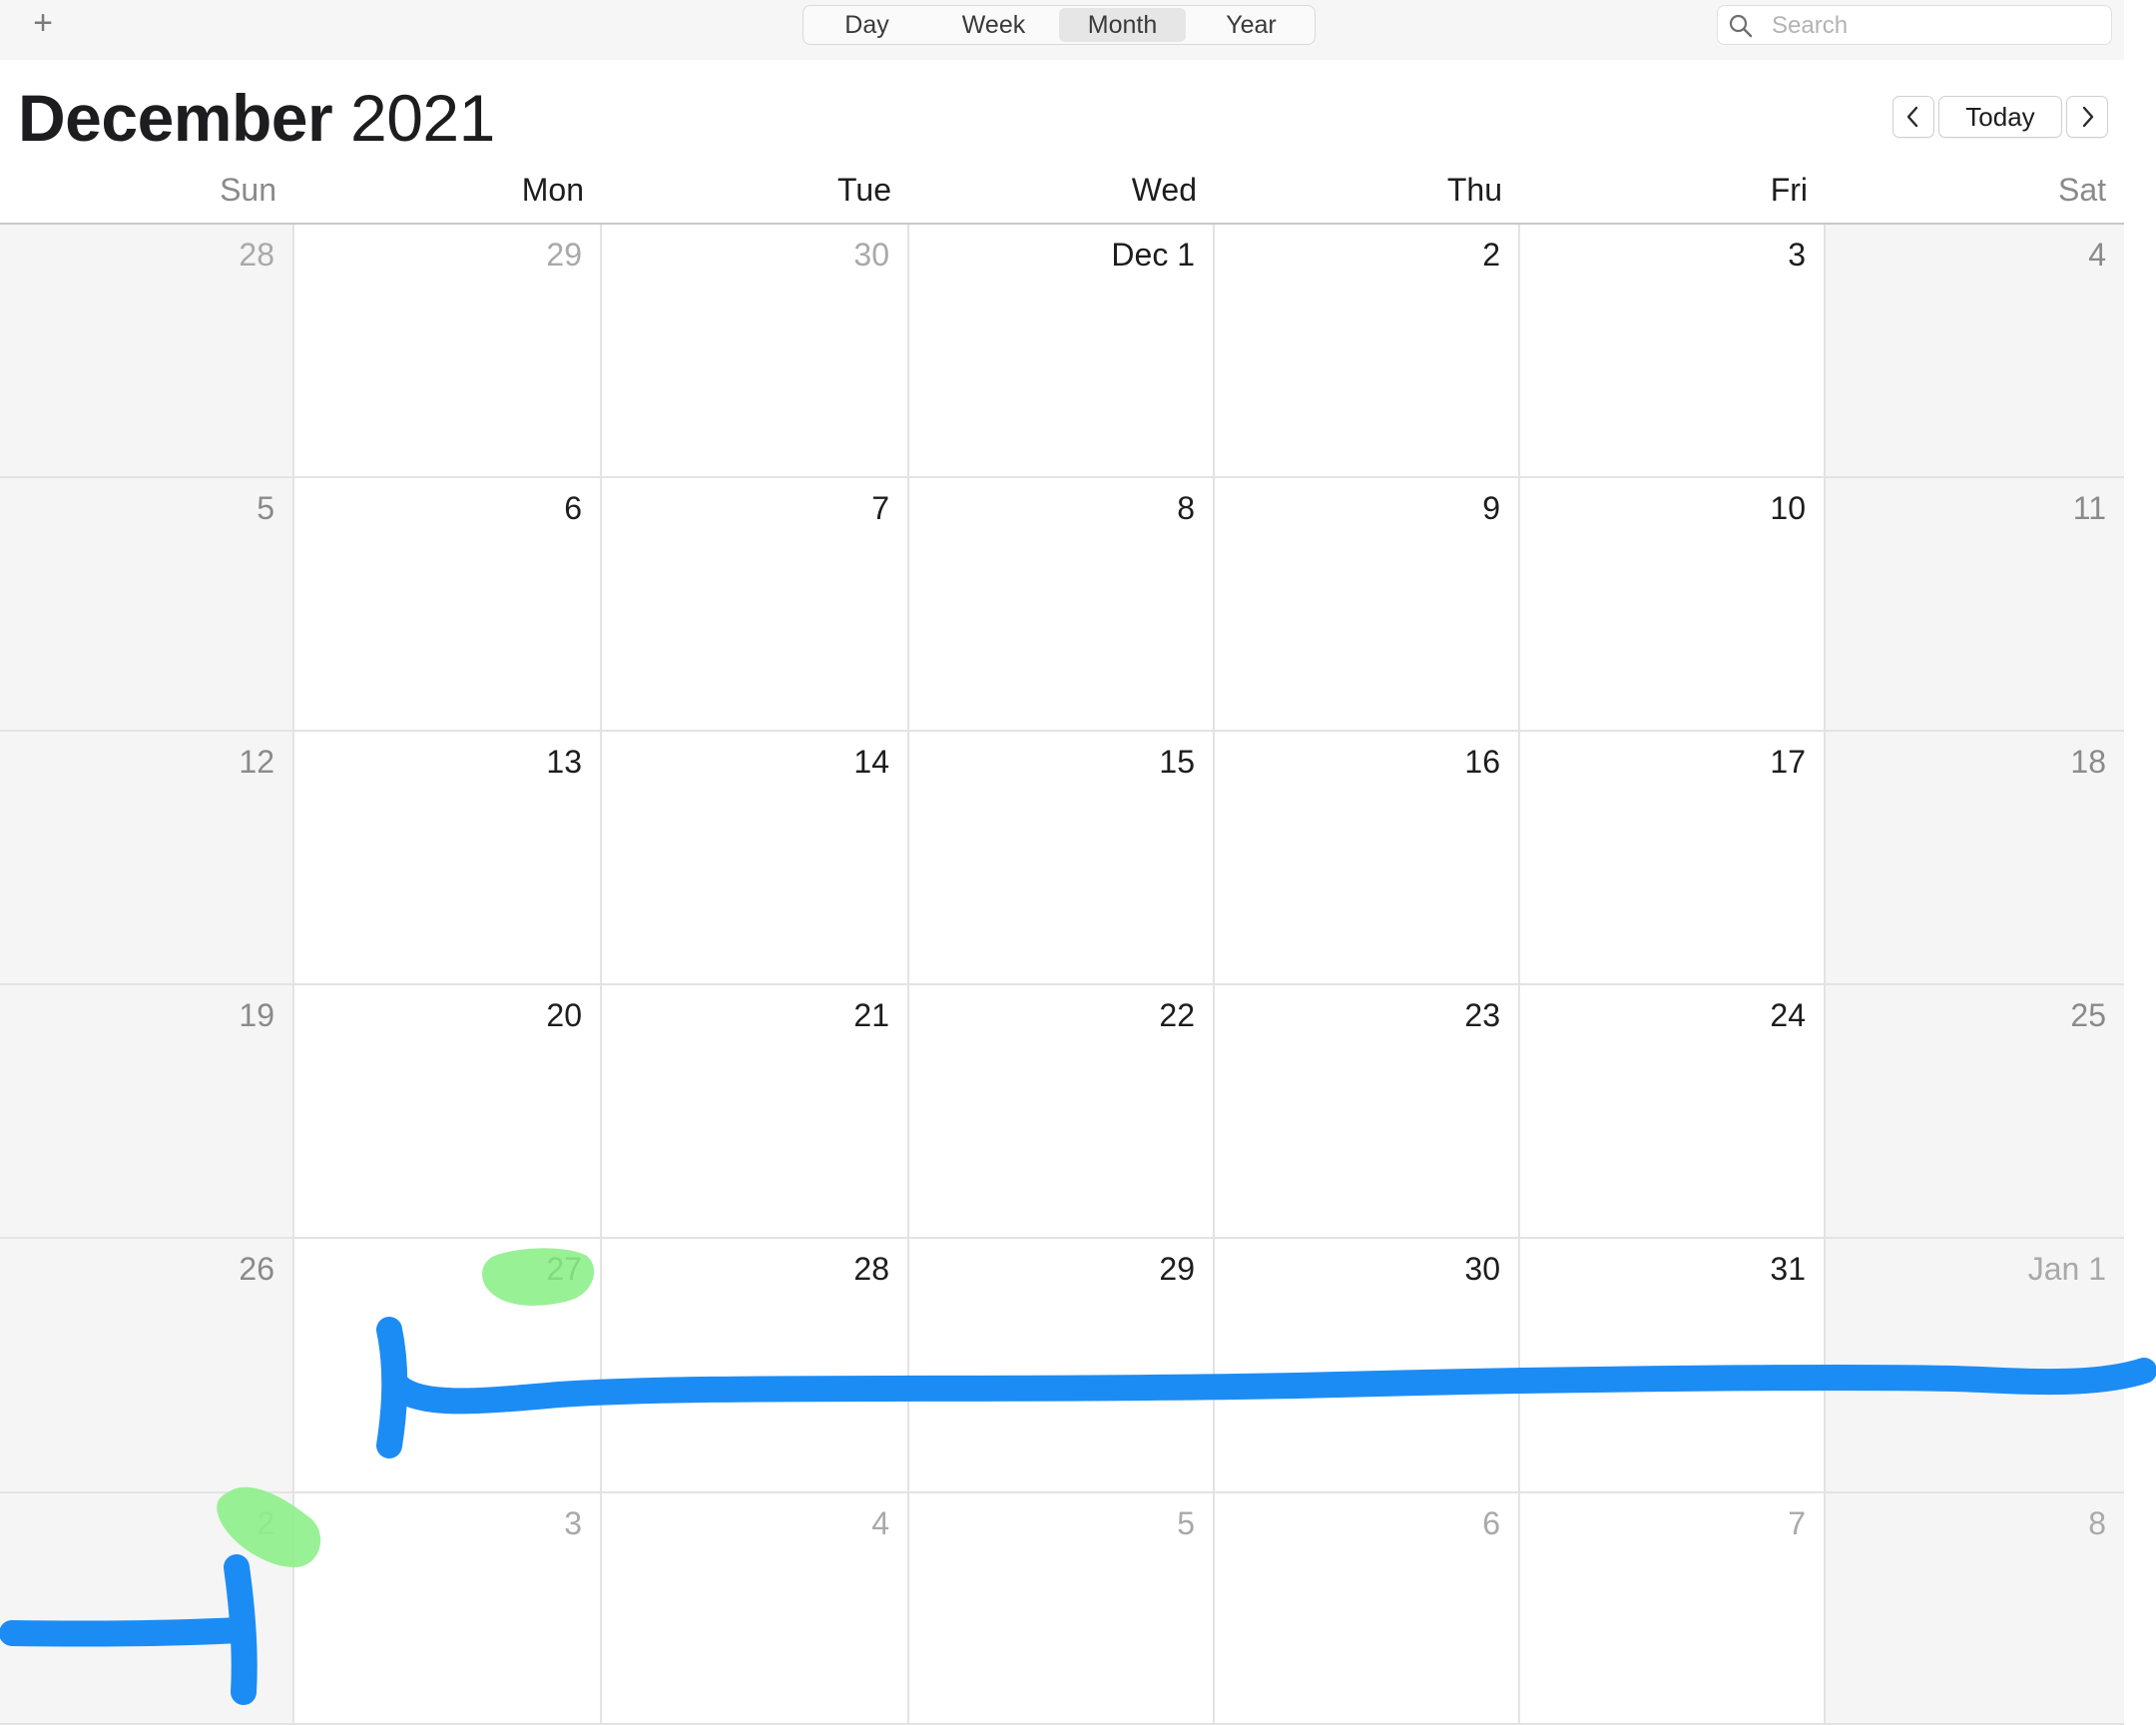 This screenshot has height=1725, width=2156. Describe the element at coordinates (448, 1112) in the screenshot. I see `day-cell: 20` at that location.